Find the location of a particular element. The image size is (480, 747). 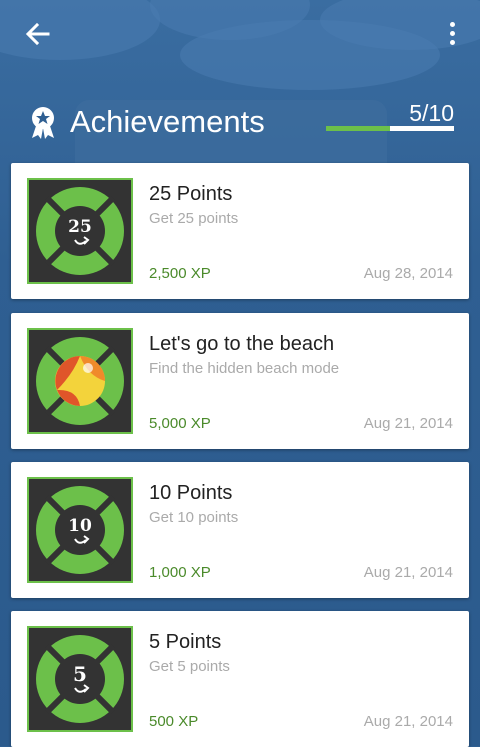

achievement-badge: 10 is located at coordinates (80, 530).